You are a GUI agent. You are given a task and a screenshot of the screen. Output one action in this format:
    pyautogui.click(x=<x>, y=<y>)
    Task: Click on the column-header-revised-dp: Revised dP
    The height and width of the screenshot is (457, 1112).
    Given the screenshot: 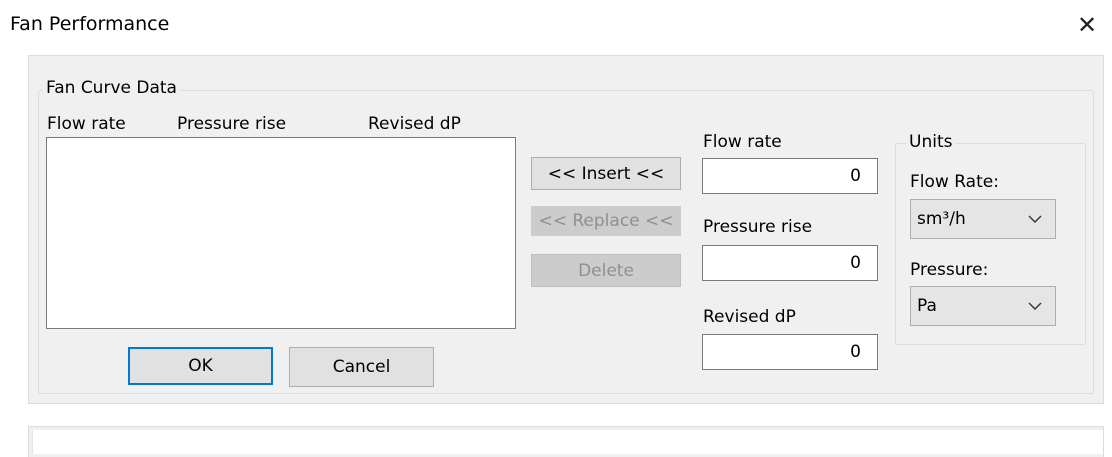 What is the action you would take?
    pyautogui.click(x=414, y=124)
    